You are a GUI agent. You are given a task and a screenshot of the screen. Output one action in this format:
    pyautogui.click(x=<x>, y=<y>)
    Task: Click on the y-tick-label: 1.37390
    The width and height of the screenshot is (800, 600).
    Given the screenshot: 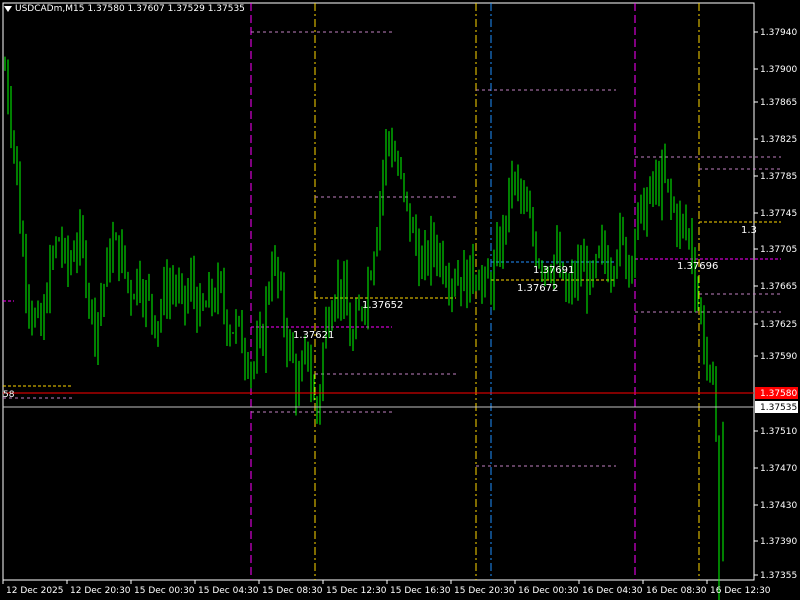 What is the action you would take?
    pyautogui.click(x=778, y=542)
    